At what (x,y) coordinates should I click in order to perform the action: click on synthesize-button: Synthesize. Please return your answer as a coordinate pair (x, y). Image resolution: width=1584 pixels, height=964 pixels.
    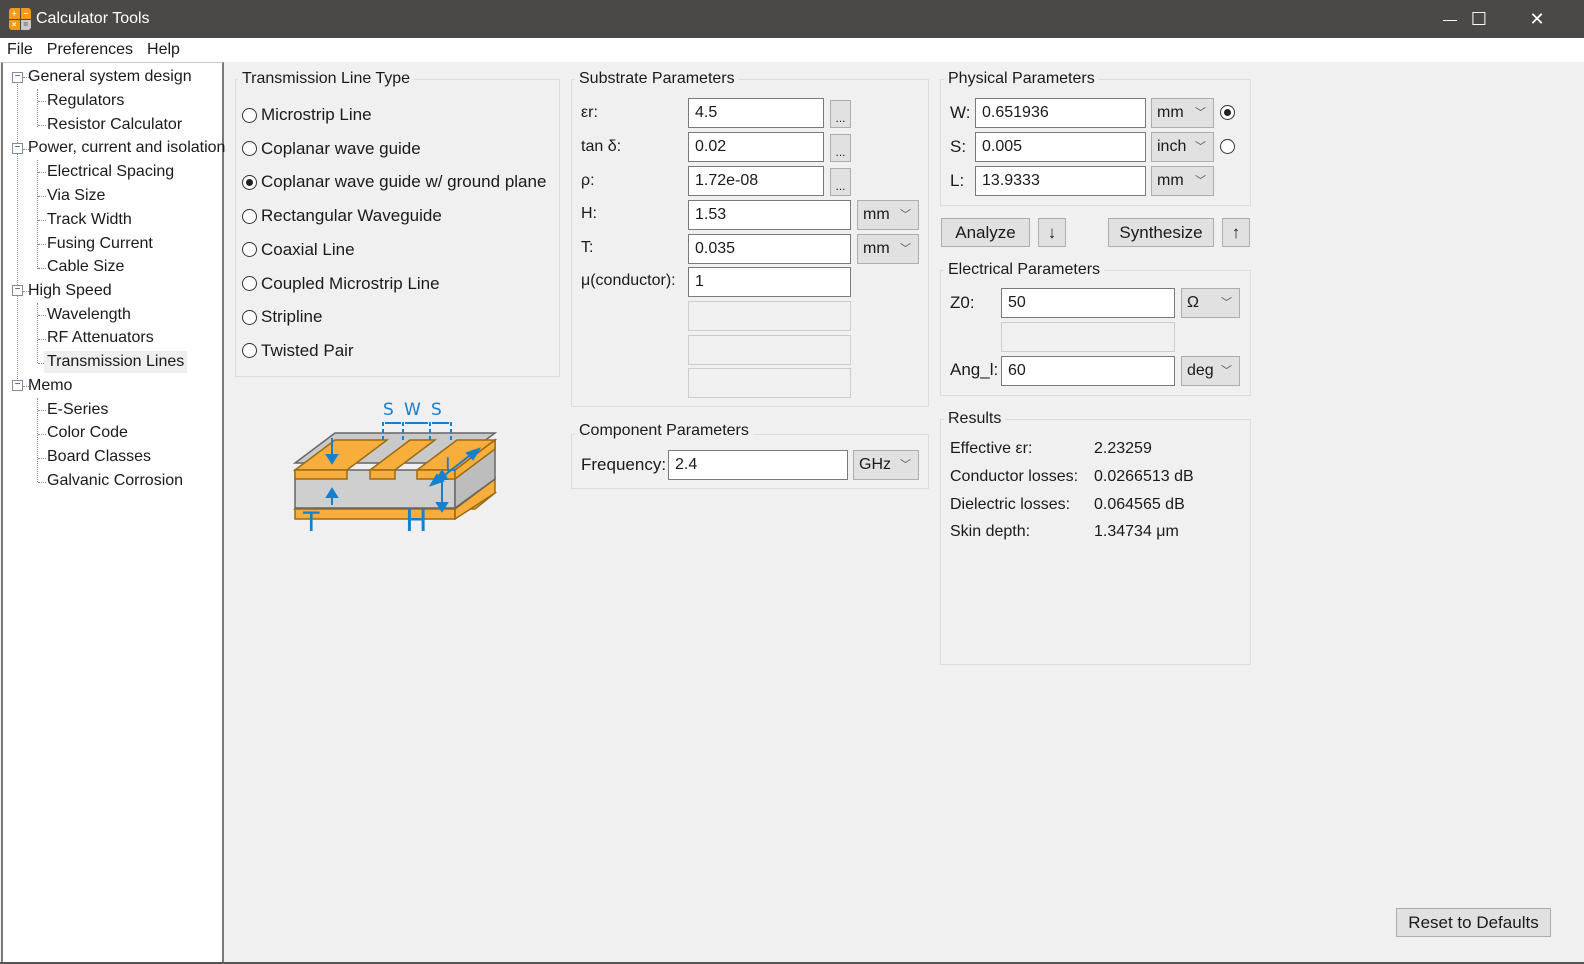
    Looking at the image, I should click on (1161, 232).